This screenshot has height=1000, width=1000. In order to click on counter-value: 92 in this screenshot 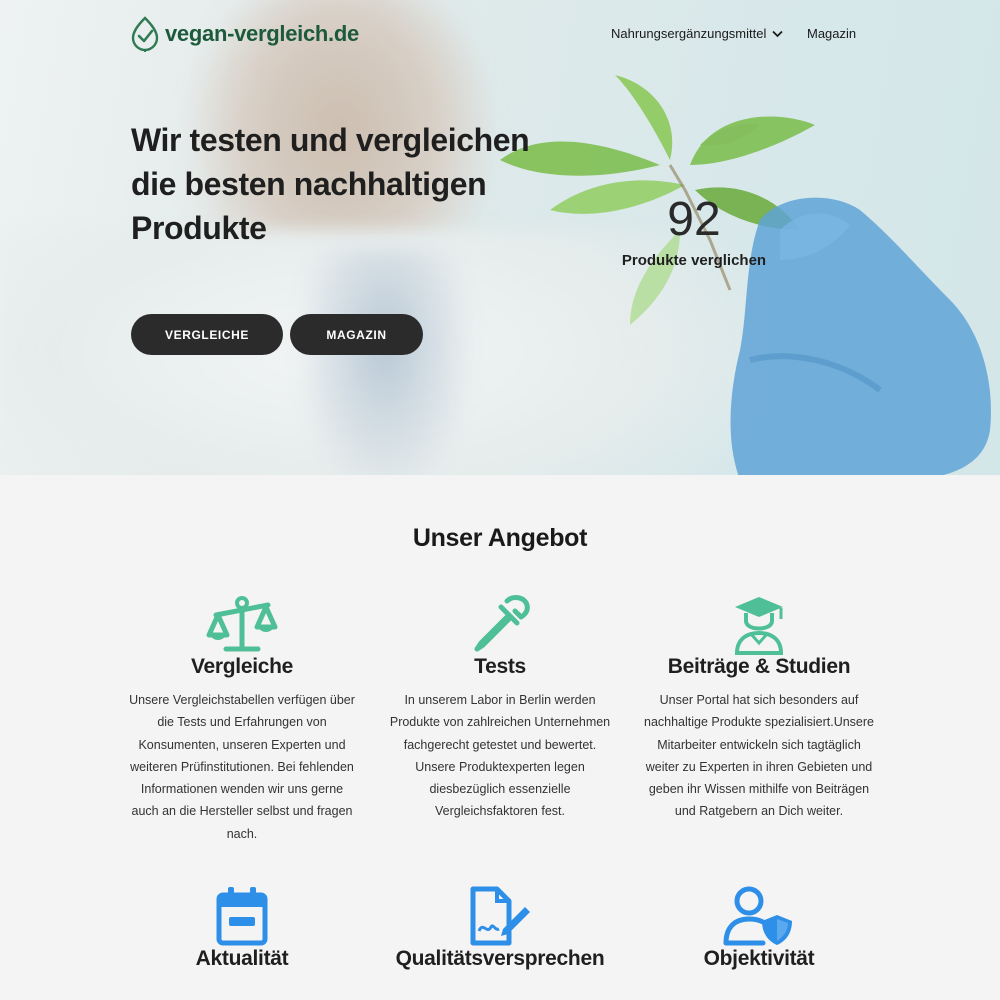, I will do `click(694, 219)`.